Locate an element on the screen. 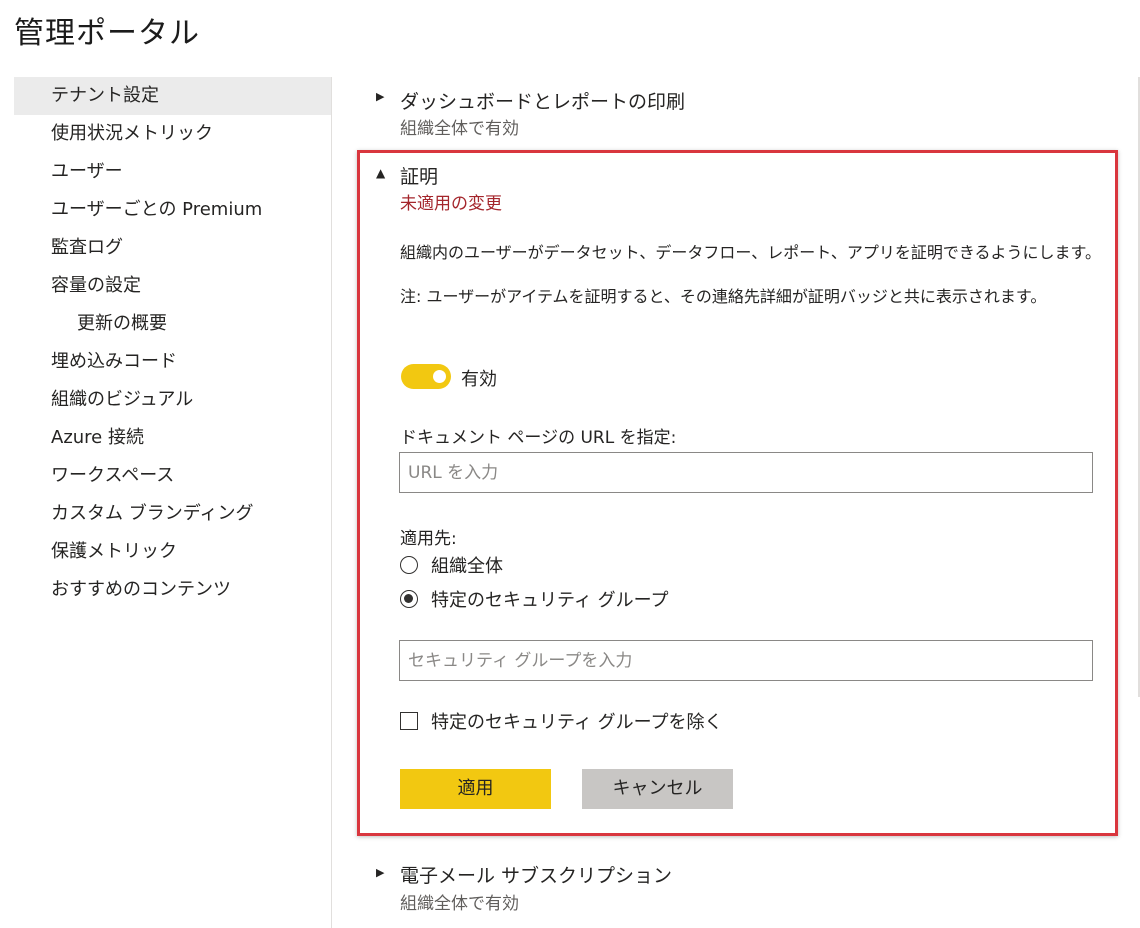  sidebar-item-capacity-settings: 容量の設定 is located at coordinates (173, 286).